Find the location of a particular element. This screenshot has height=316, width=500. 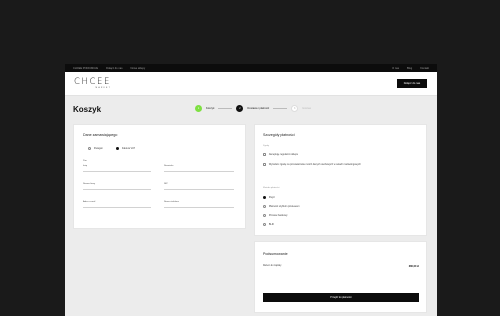

consent-terms-checkbox is located at coordinates (265, 155).